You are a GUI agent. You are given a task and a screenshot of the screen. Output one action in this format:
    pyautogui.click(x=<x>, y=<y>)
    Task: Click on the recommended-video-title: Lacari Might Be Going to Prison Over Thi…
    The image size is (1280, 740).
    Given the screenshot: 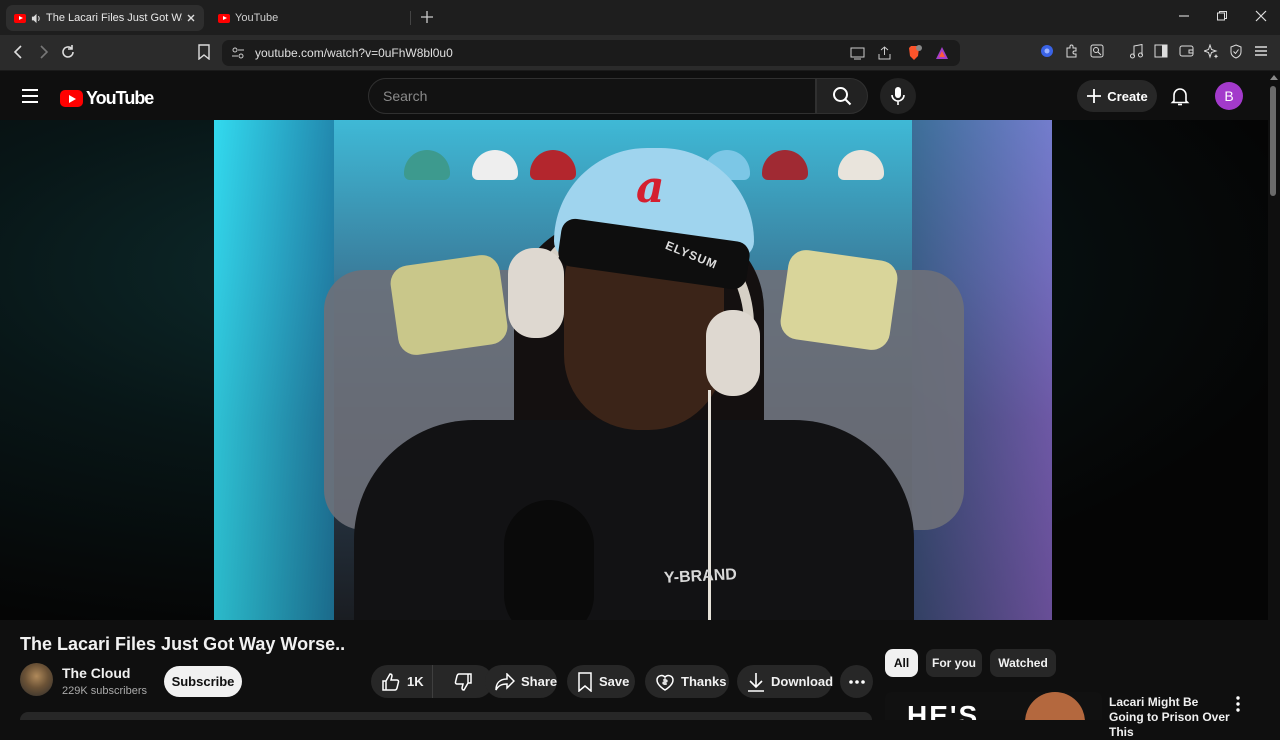 What is the action you would take?
    pyautogui.click(x=1171, y=717)
    